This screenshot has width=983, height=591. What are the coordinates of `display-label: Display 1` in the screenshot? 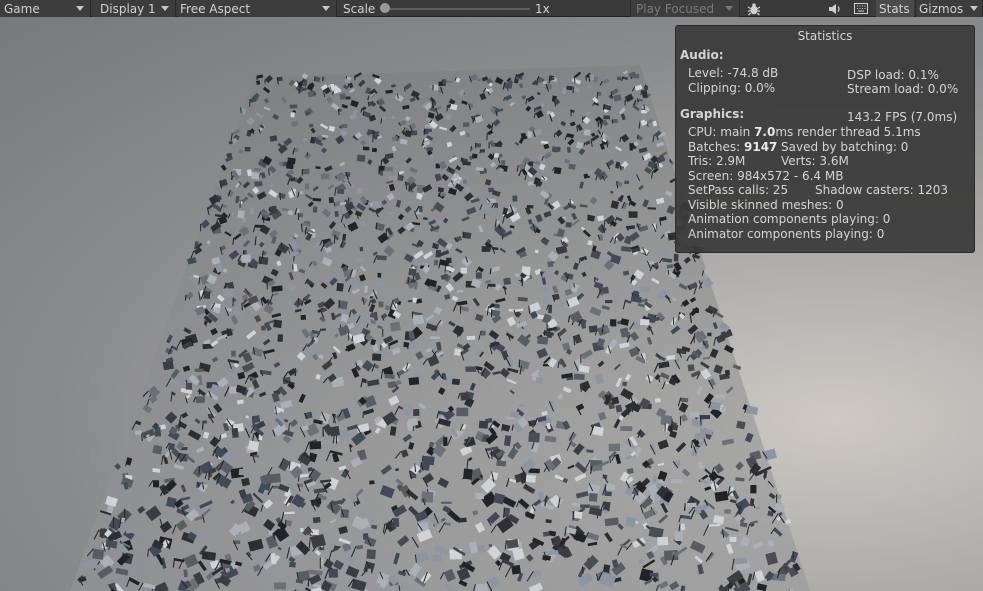 It's located at (128, 8).